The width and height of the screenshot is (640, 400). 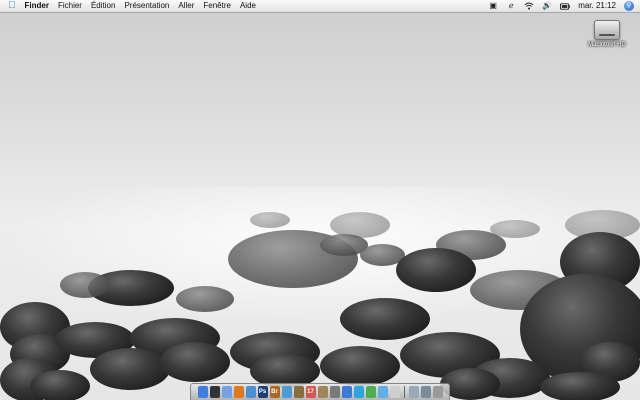 What do you see at coordinates (607, 30) in the screenshot?
I see `hard-drive-icon` at bounding box center [607, 30].